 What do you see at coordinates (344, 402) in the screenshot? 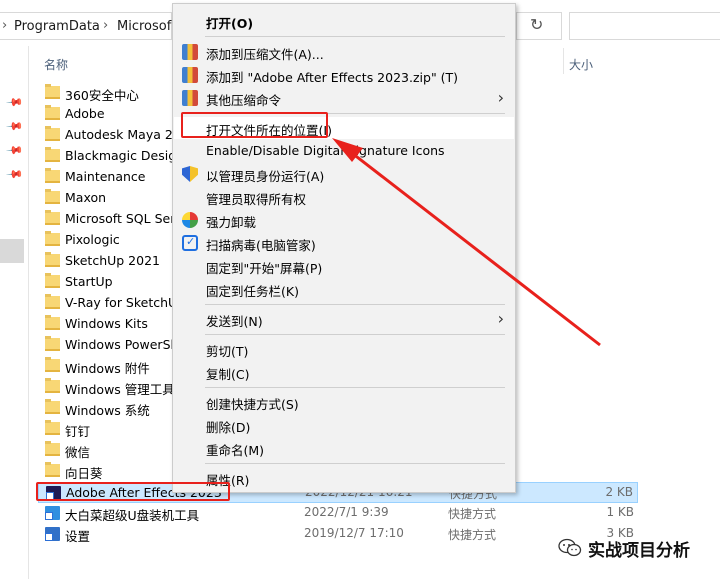
I see `menu-item-create-shortcut: 创建快捷方式(S)` at bounding box center [344, 402].